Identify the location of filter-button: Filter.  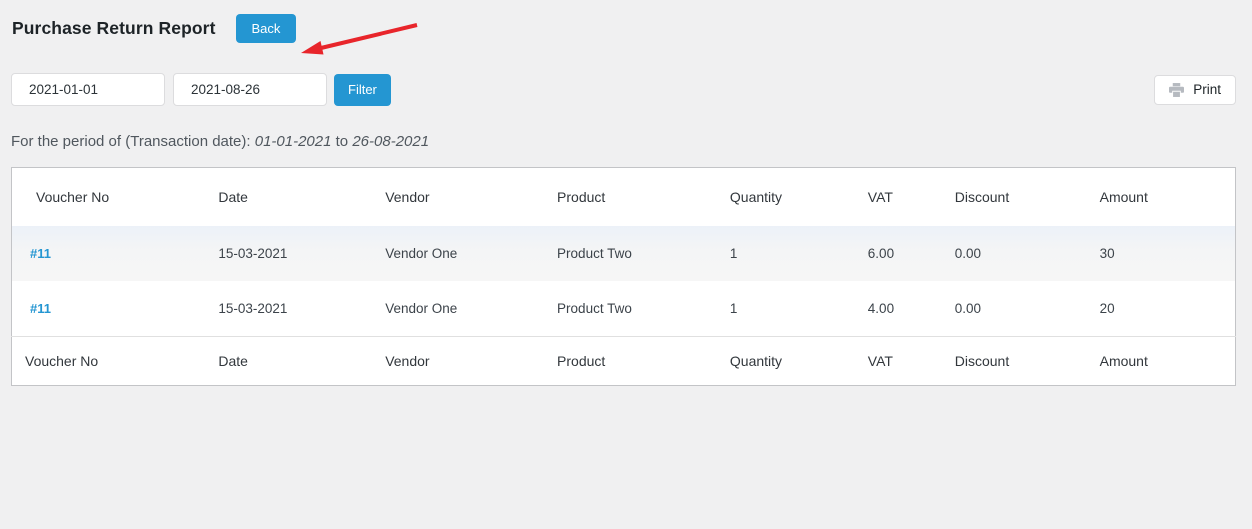
(362, 89).